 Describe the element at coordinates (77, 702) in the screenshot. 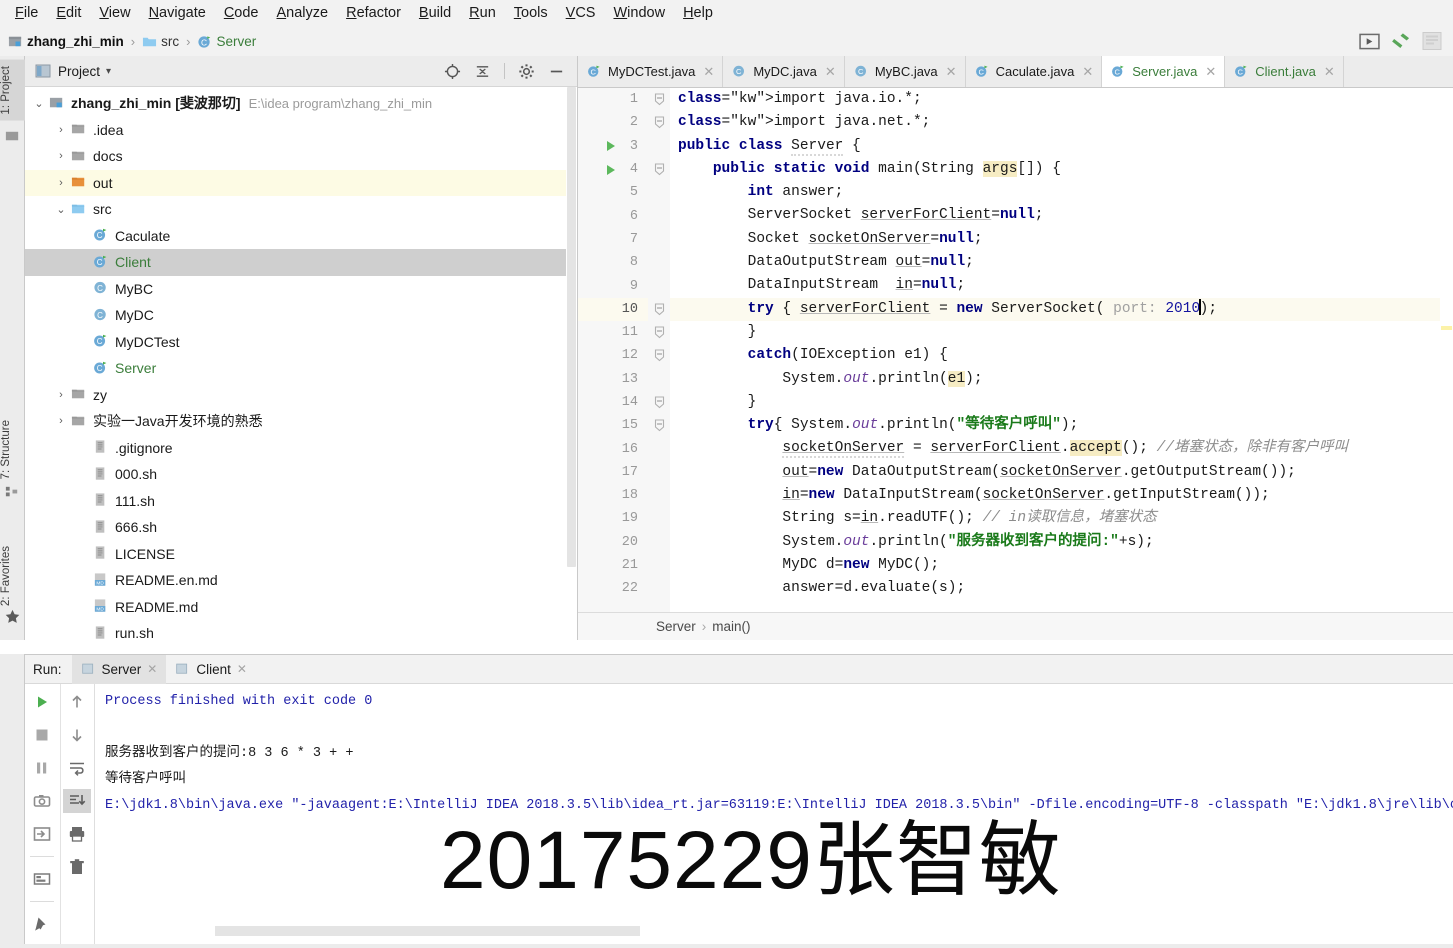

I see `up-arrow-icon` at that location.